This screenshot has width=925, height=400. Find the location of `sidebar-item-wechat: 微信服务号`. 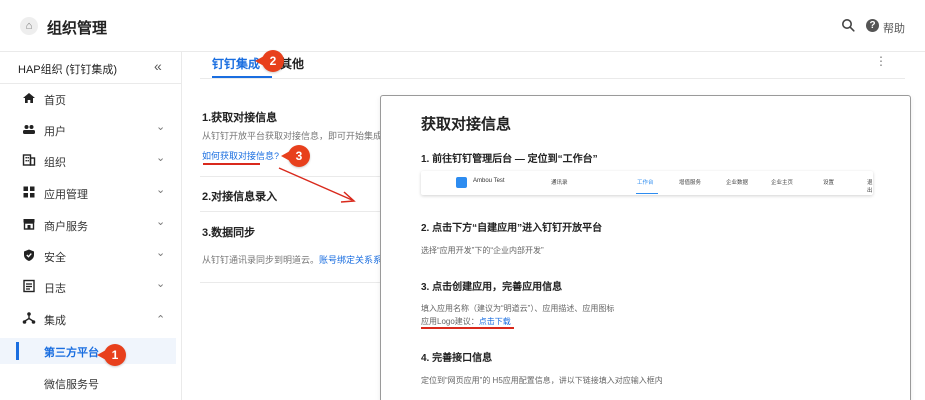

sidebar-item-wechat: 微信服务号 is located at coordinates (91, 383).